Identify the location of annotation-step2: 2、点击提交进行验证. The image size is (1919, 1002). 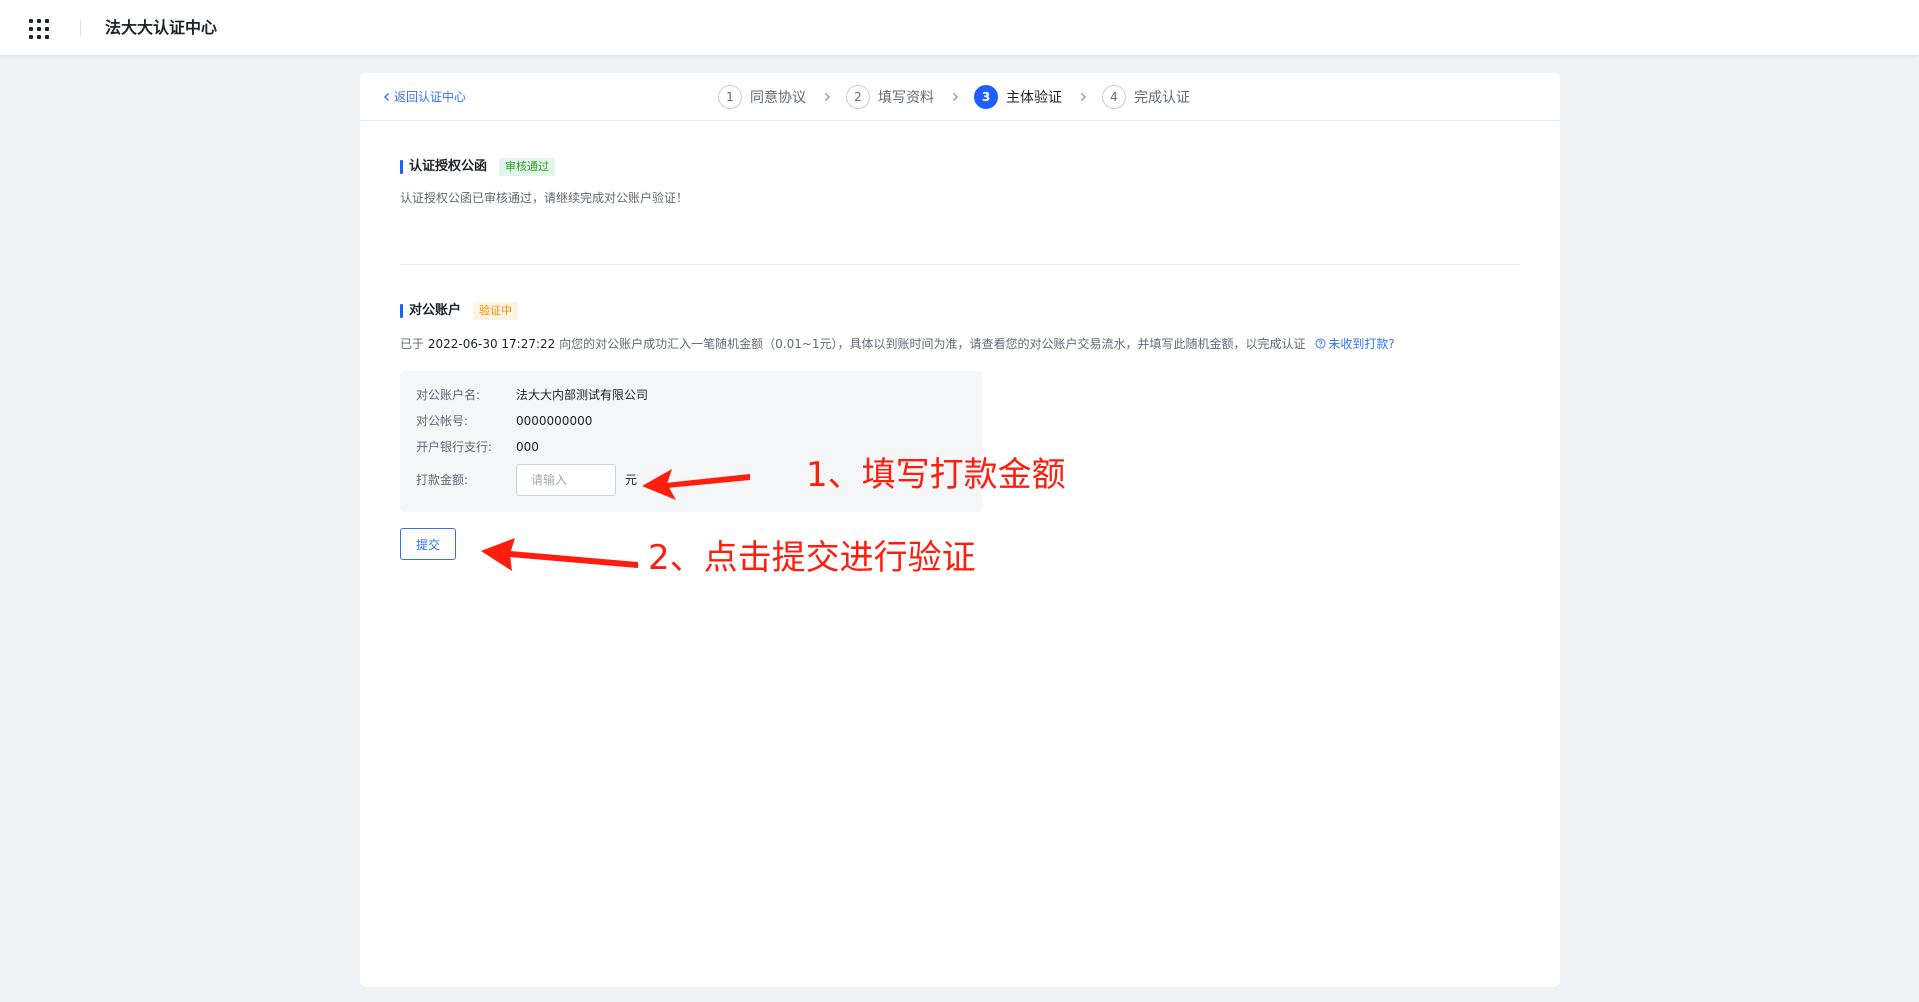
(812, 558).